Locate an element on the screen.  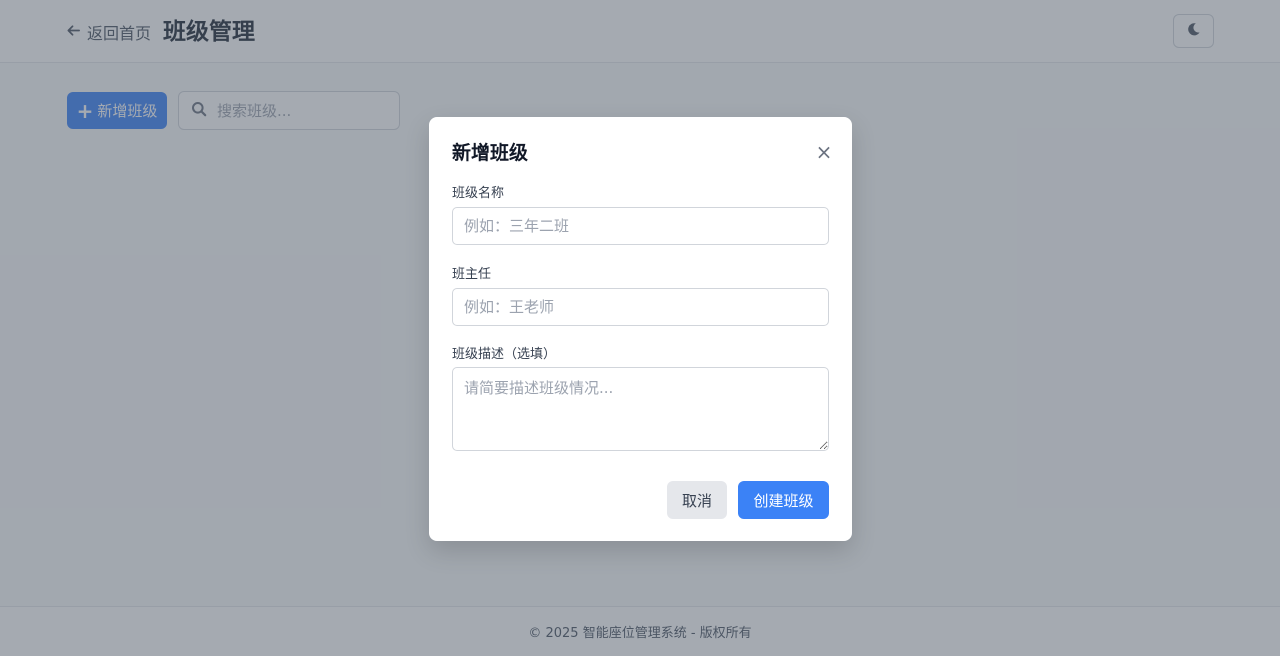
close-icon: × is located at coordinates (824, 152).